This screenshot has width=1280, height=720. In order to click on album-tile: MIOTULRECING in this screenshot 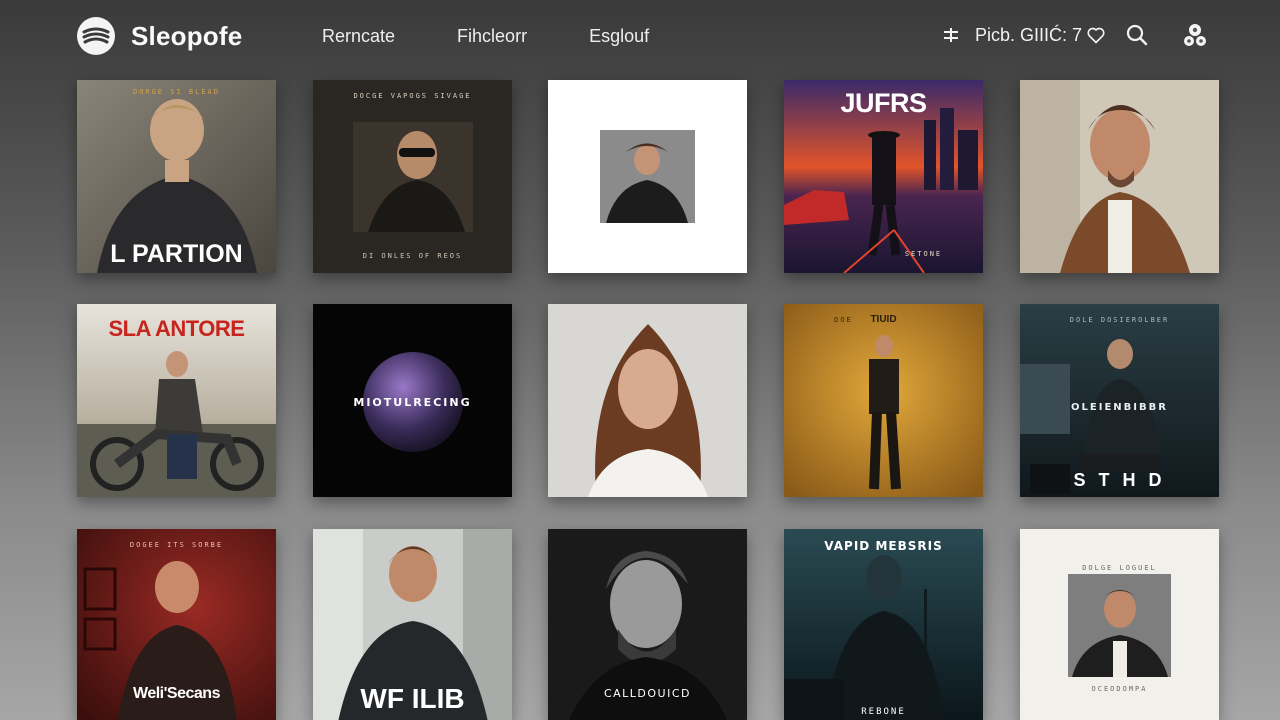, I will do `click(412, 400)`.